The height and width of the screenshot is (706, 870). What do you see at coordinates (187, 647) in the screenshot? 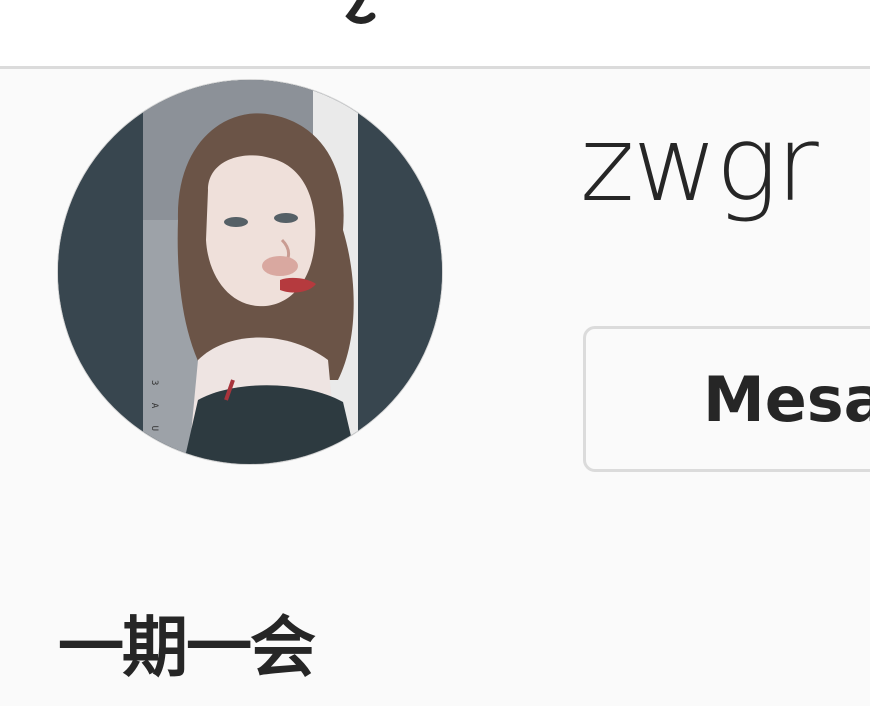
I see `profile-full-name: 一期一会` at bounding box center [187, 647].